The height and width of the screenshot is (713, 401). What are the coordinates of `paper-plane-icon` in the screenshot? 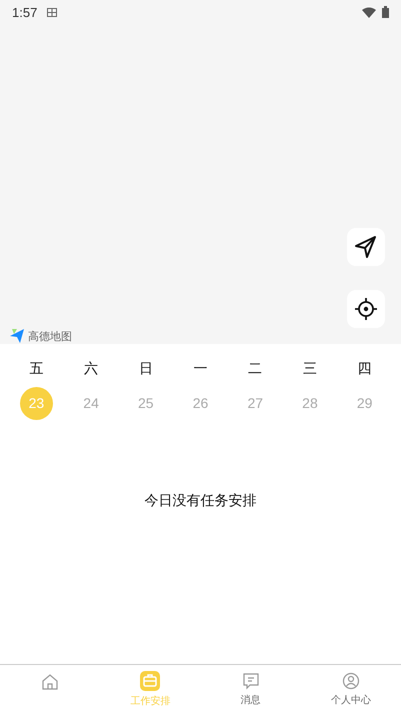 It's located at (366, 247).